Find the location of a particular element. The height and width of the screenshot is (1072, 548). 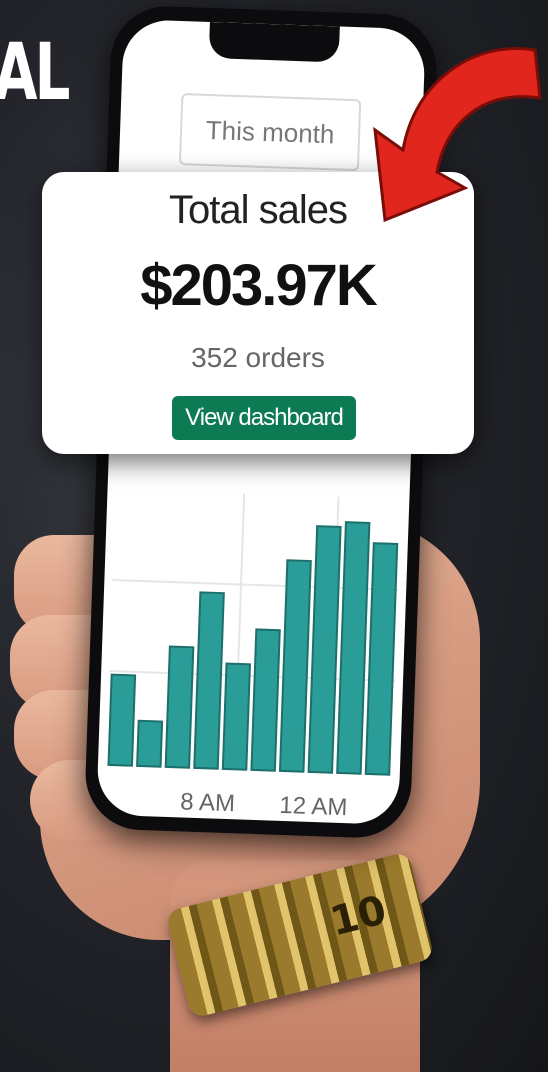

phone-notch is located at coordinates (274, 42).